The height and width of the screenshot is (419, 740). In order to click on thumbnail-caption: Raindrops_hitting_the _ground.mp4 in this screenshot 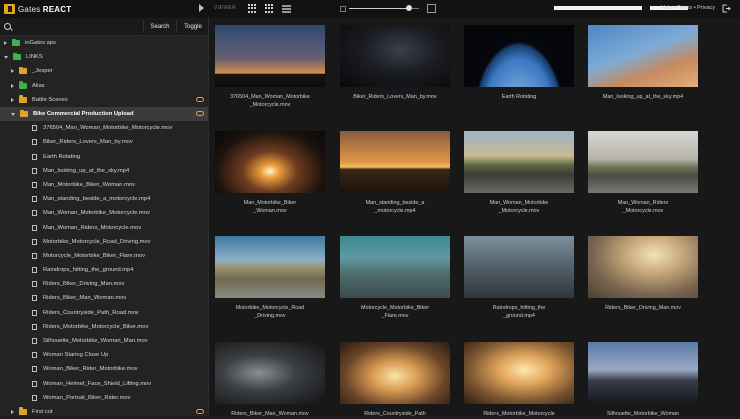, I will do `click(519, 312)`.